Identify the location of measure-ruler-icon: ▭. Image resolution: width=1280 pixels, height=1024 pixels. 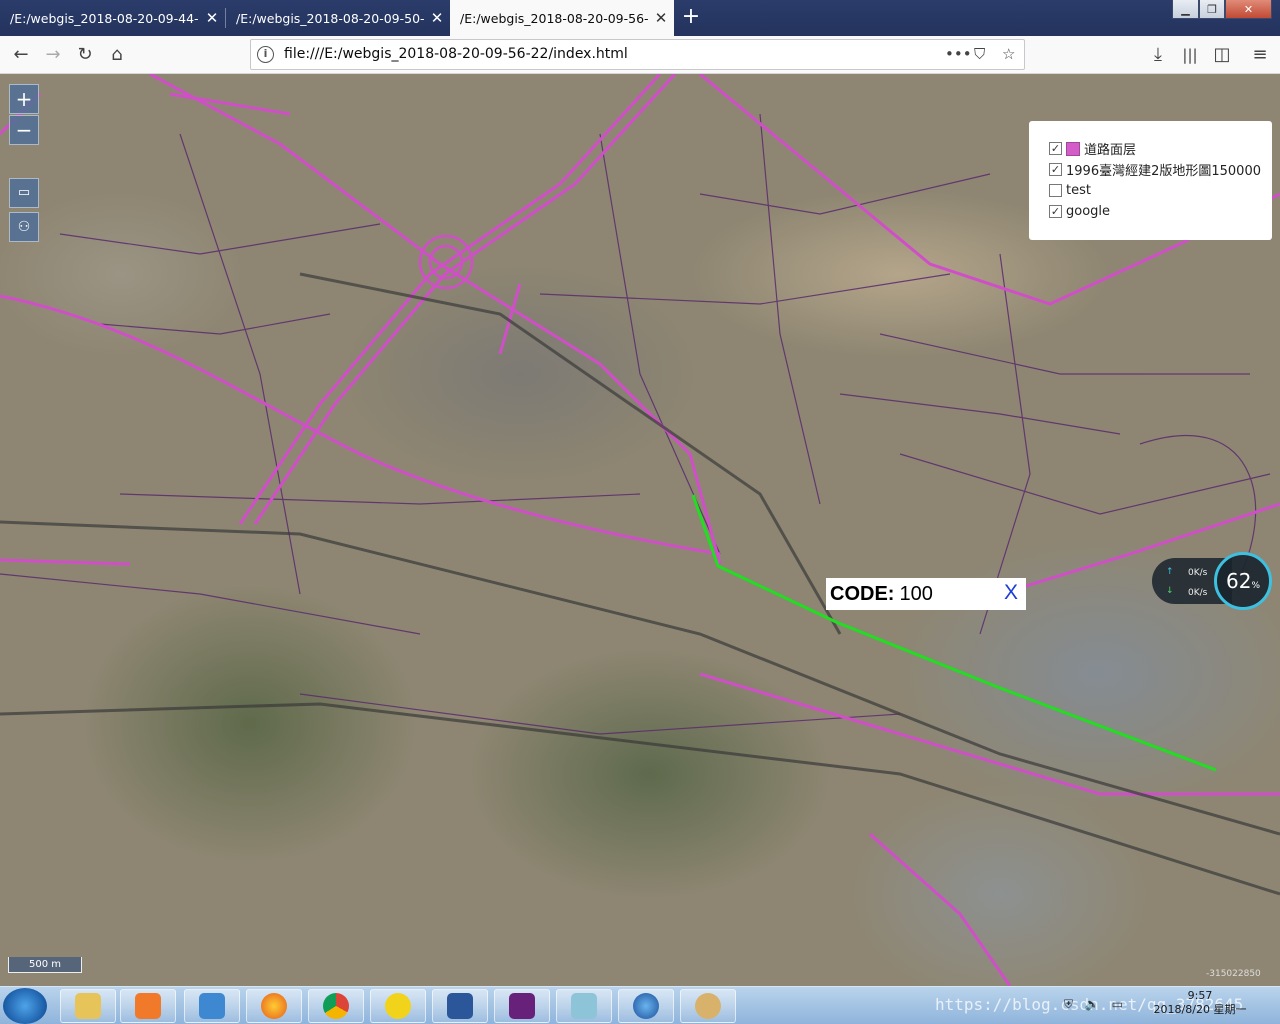
(24, 193).